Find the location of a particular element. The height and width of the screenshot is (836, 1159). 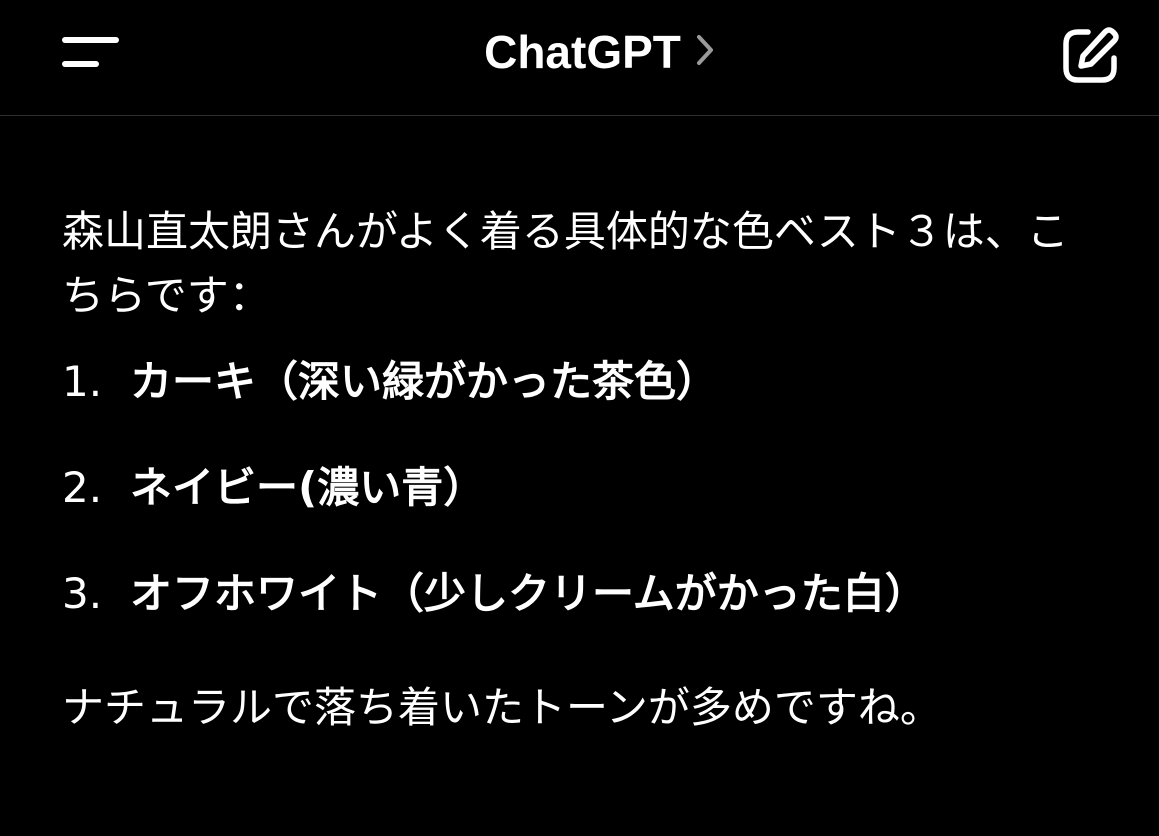

list-item: 2. ネイビー(濃い青） is located at coordinates (582, 488).